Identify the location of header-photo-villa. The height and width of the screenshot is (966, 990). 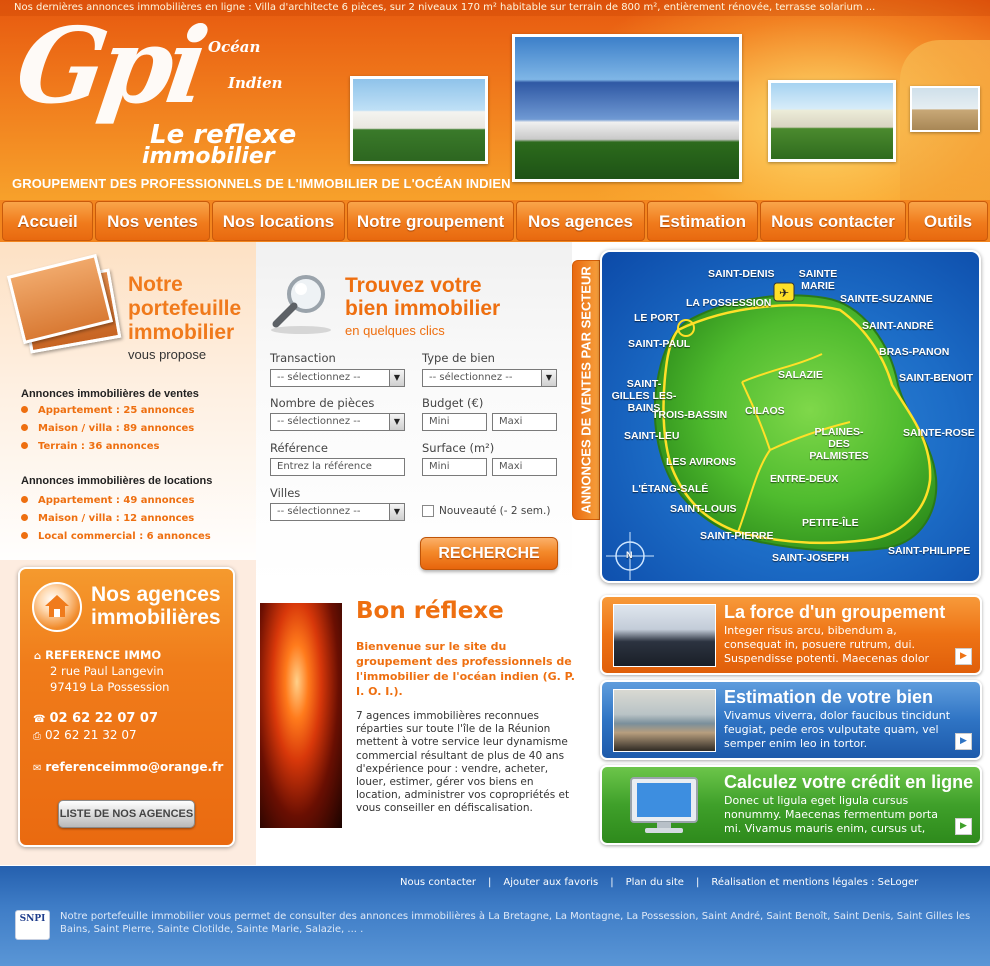
(419, 120).